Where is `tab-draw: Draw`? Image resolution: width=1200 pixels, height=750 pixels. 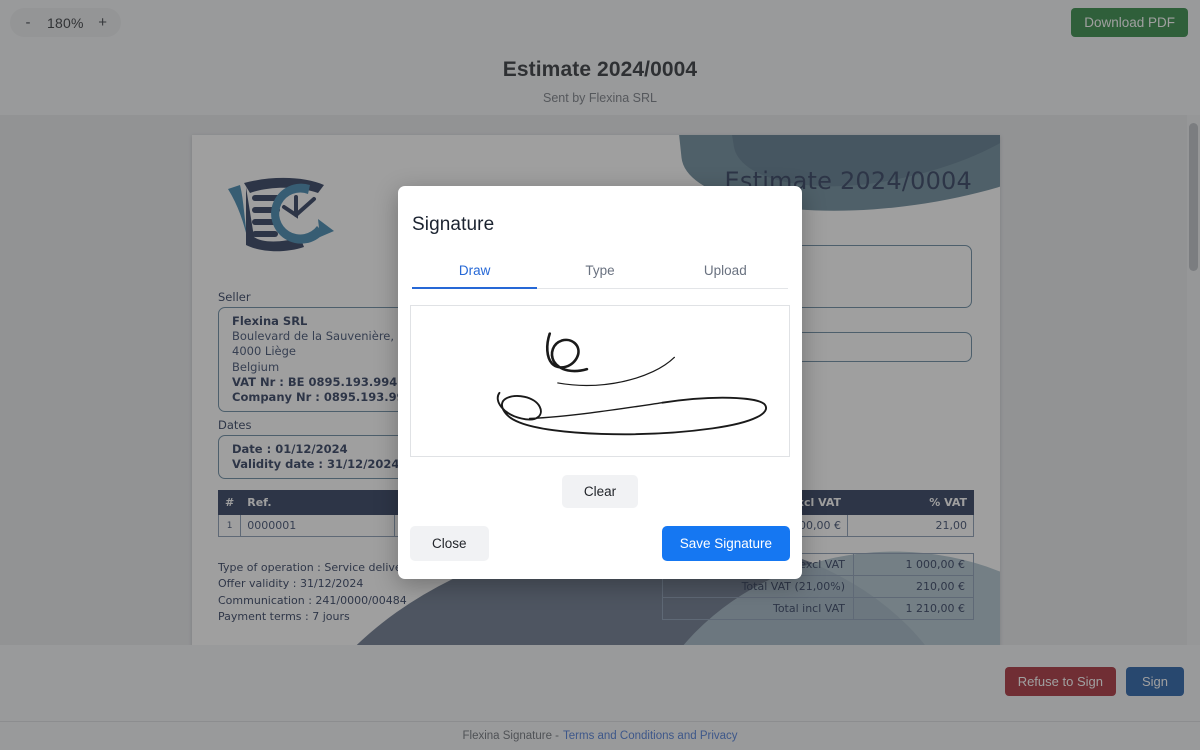
tab-draw: Draw is located at coordinates (475, 272).